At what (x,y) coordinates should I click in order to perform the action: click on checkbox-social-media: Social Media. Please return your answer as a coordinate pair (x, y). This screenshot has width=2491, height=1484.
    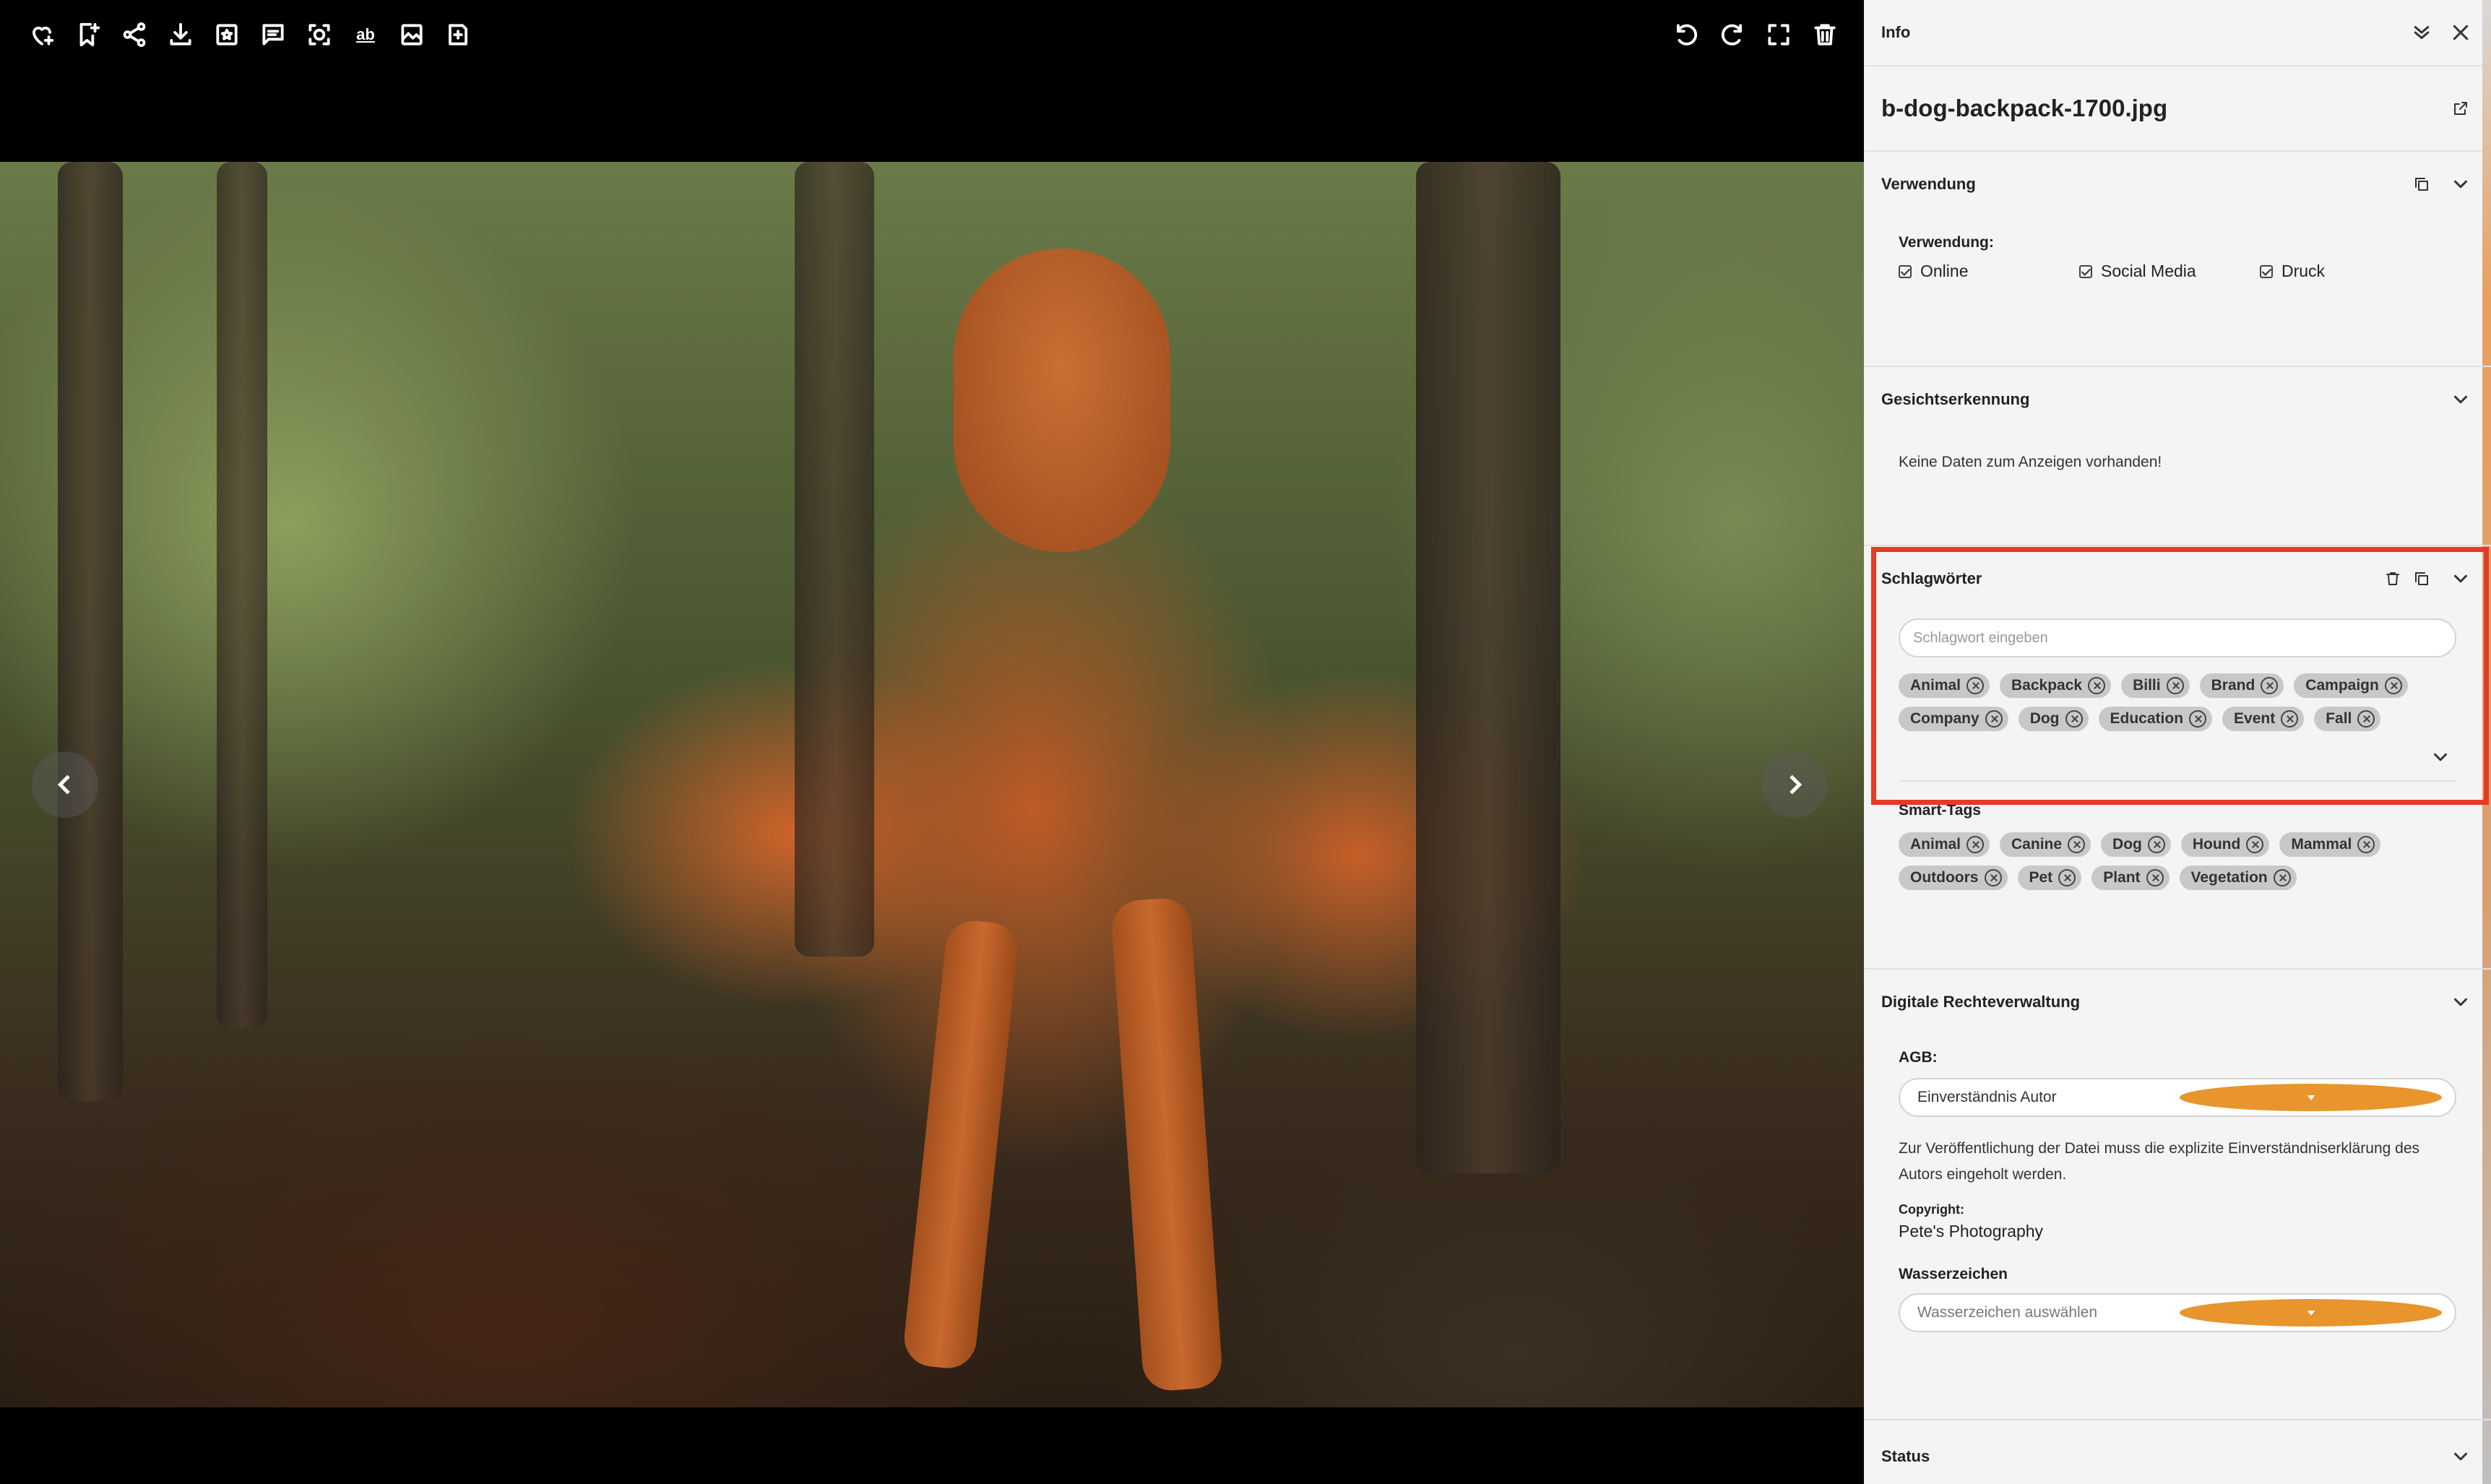
    Looking at the image, I should click on (2169, 271).